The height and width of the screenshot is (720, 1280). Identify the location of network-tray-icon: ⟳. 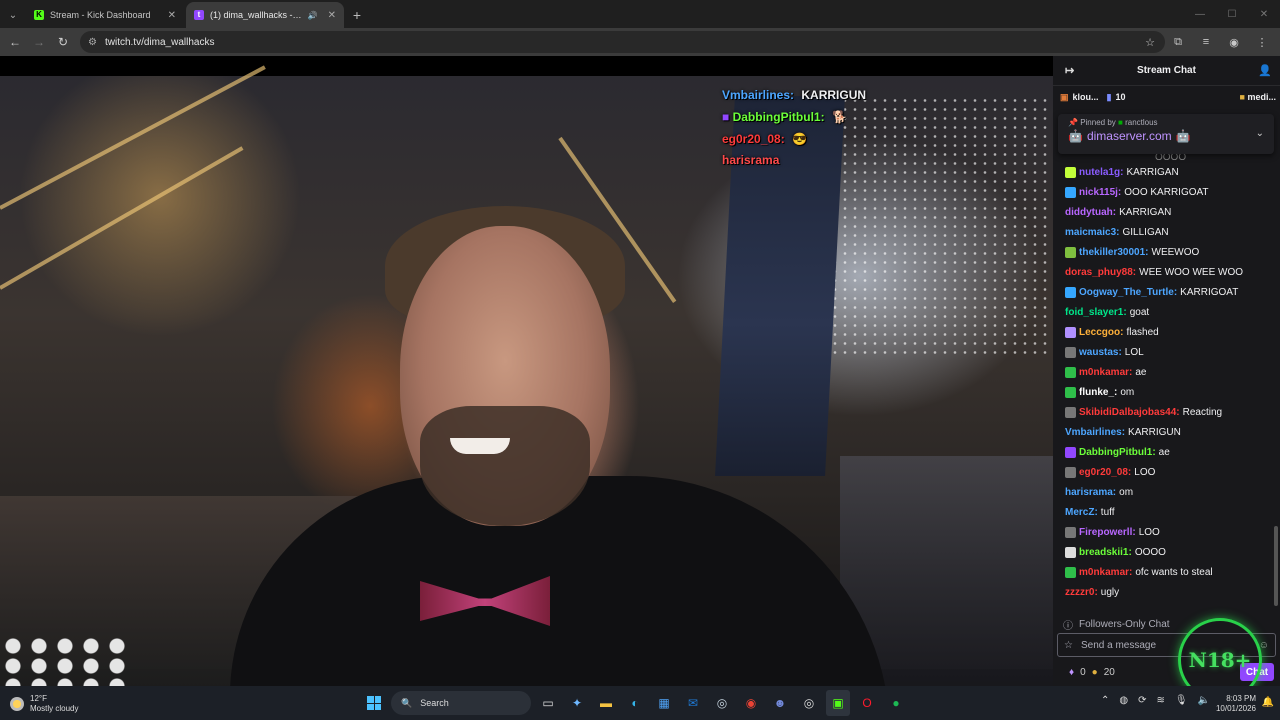
(1142, 700).